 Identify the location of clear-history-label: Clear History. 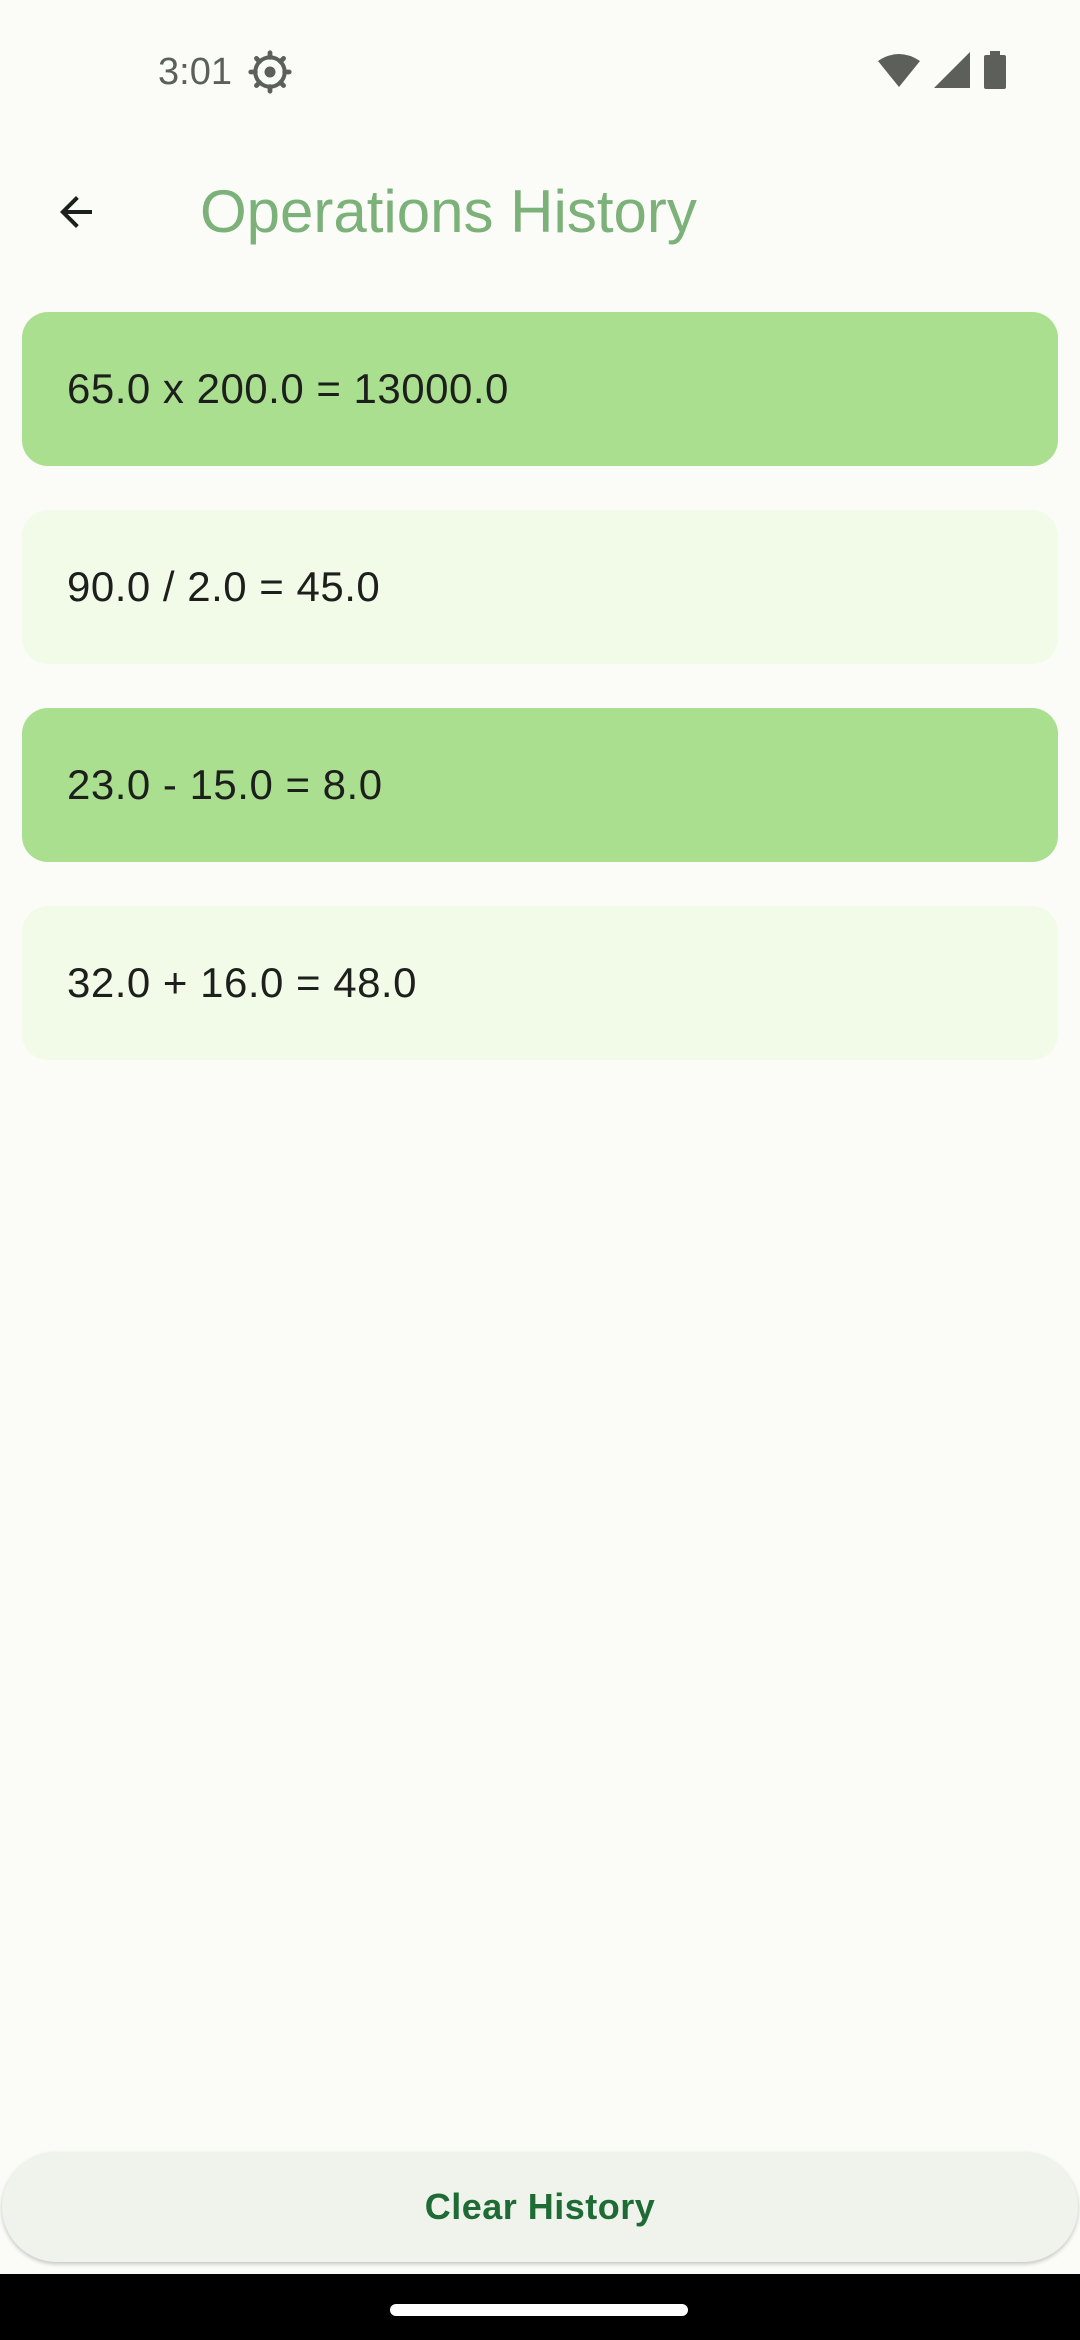
(540, 2206).